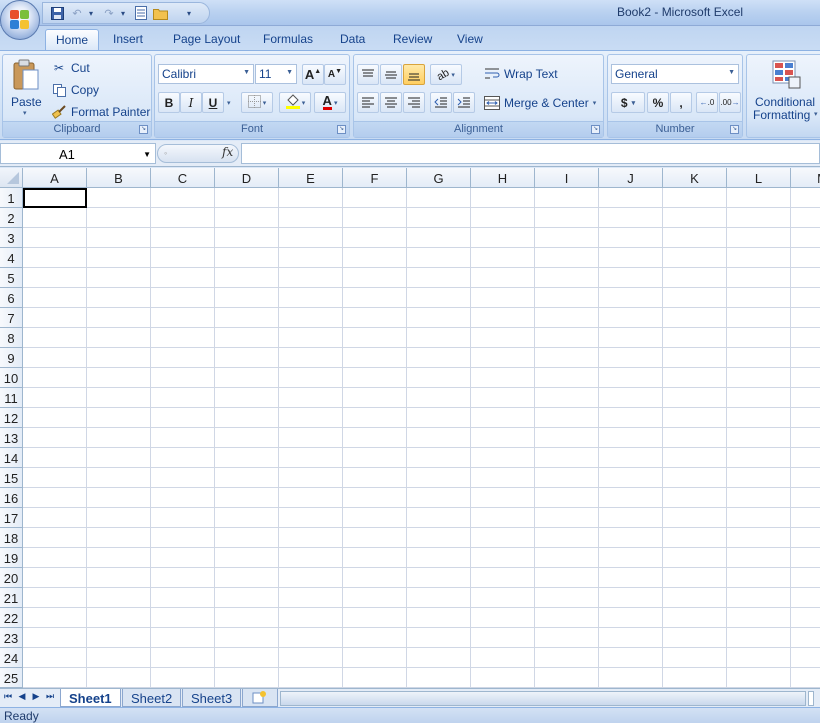 This screenshot has height=723, width=820. What do you see at coordinates (335, 74) in the screenshot?
I see `shrink-font-button: A ▼` at bounding box center [335, 74].